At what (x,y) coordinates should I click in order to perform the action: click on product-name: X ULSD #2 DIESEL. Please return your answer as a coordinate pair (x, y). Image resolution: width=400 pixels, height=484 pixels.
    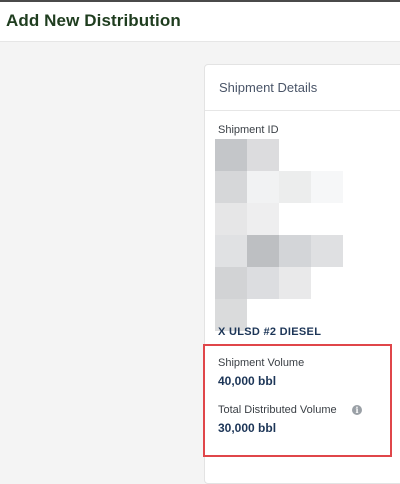
    Looking at the image, I should click on (270, 332).